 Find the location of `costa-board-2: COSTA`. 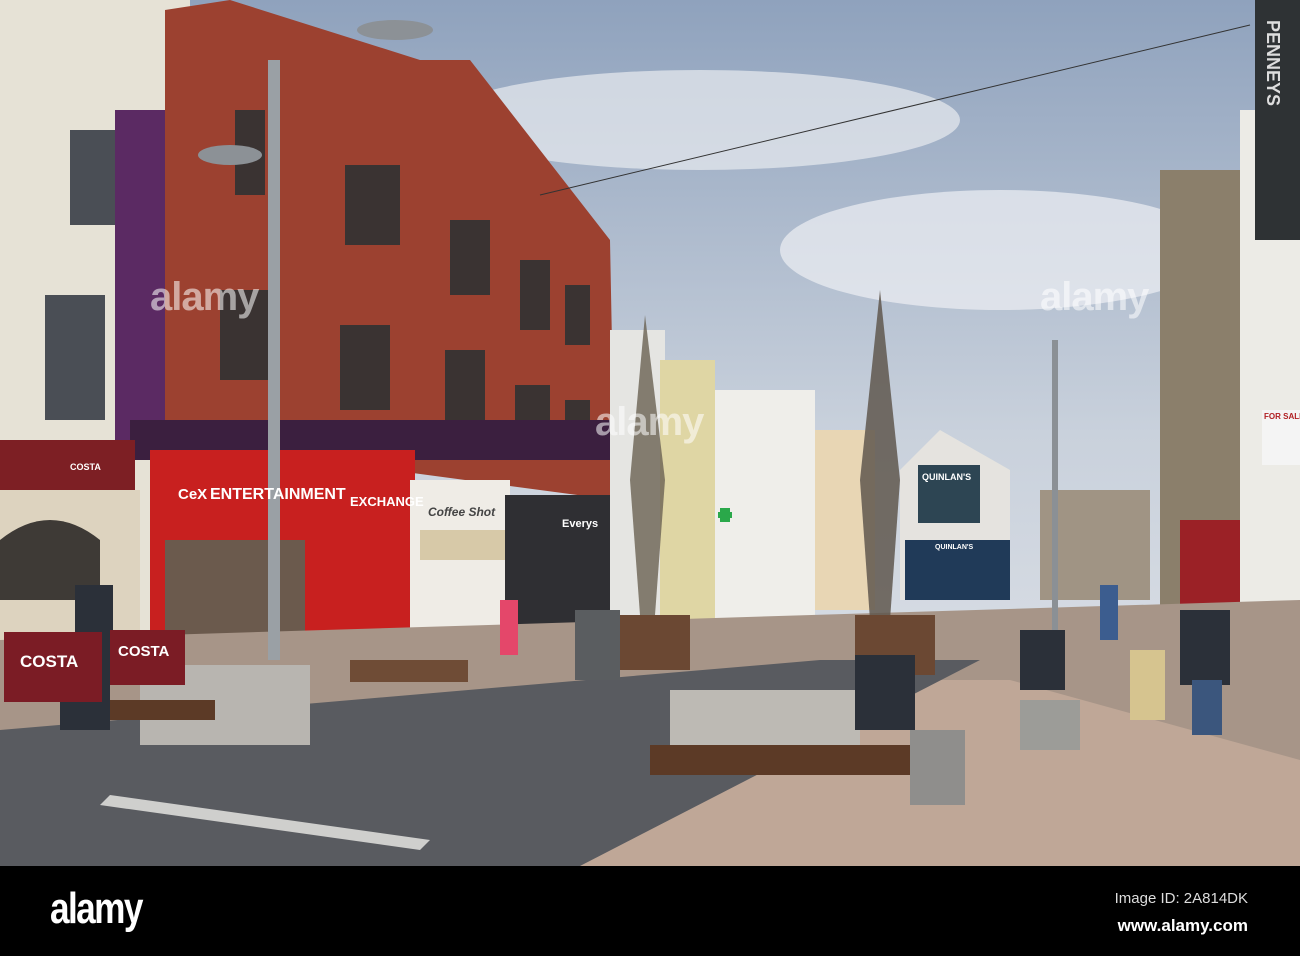

costa-board-2: COSTA is located at coordinates (144, 651).